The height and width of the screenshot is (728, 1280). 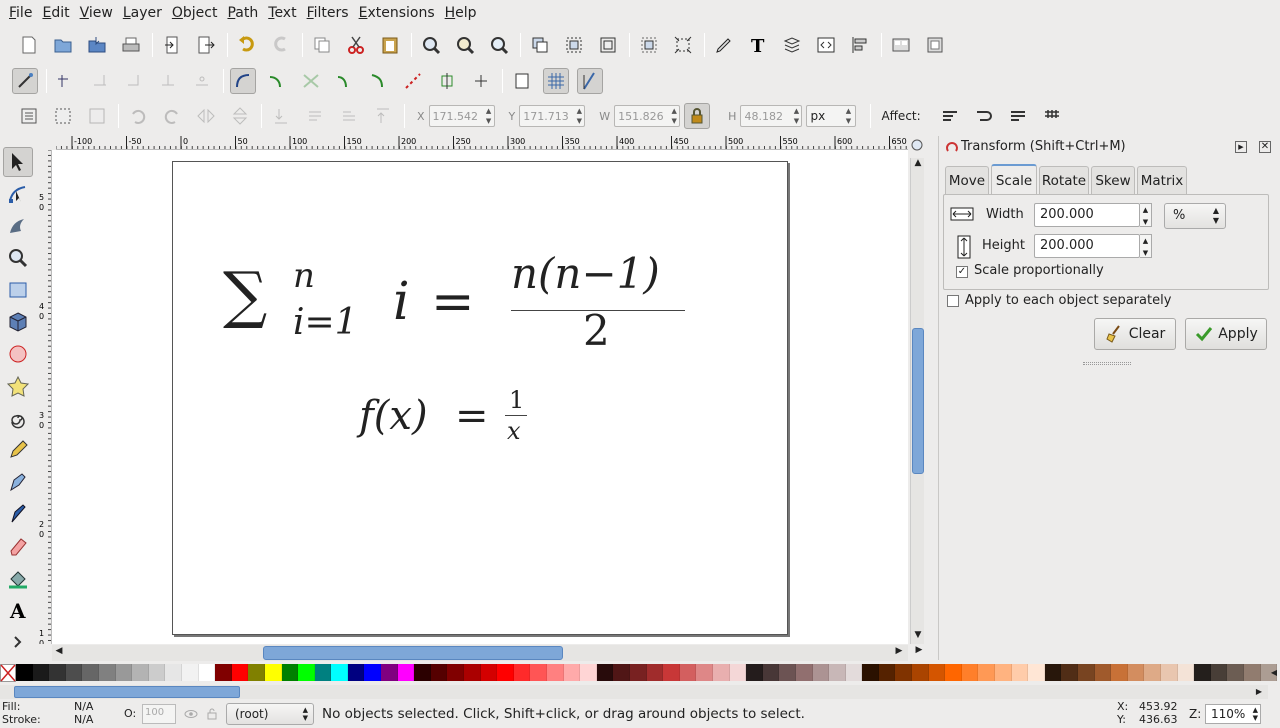 What do you see at coordinates (390, 45) in the screenshot?
I see `paste-icon` at bounding box center [390, 45].